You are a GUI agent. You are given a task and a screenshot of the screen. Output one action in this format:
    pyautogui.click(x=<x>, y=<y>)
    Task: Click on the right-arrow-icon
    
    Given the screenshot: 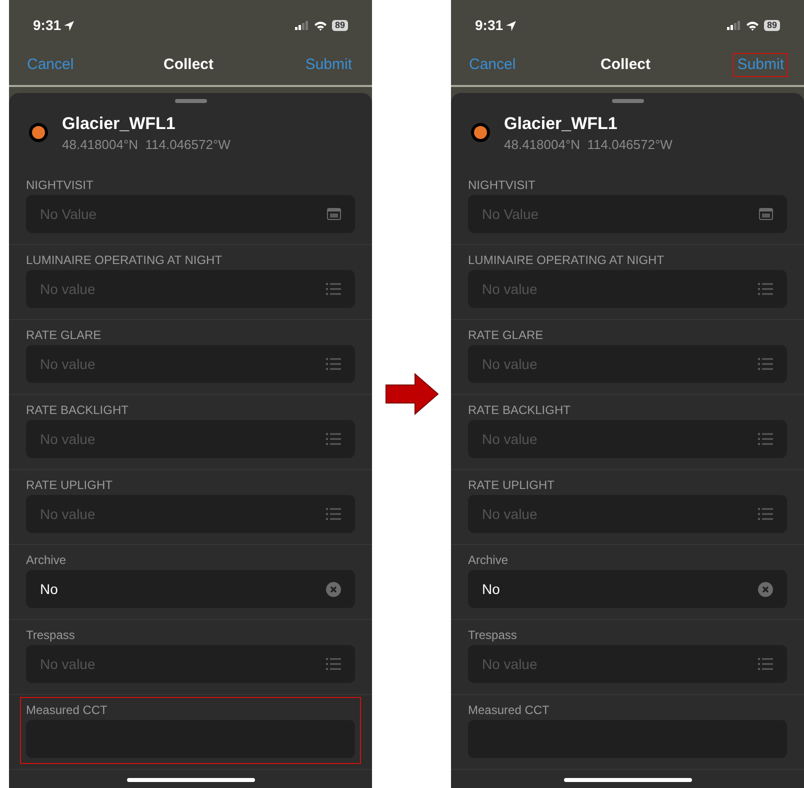 What is the action you would take?
    pyautogui.click(x=411, y=394)
    